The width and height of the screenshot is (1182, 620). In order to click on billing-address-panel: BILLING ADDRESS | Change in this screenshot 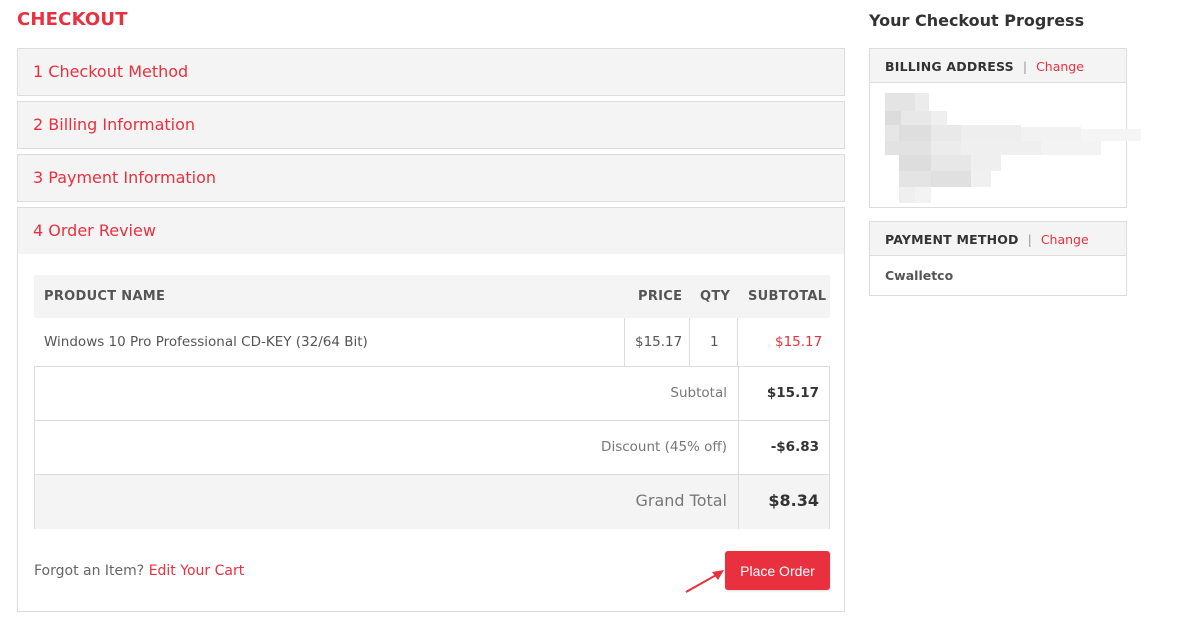, I will do `click(1005, 128)`.